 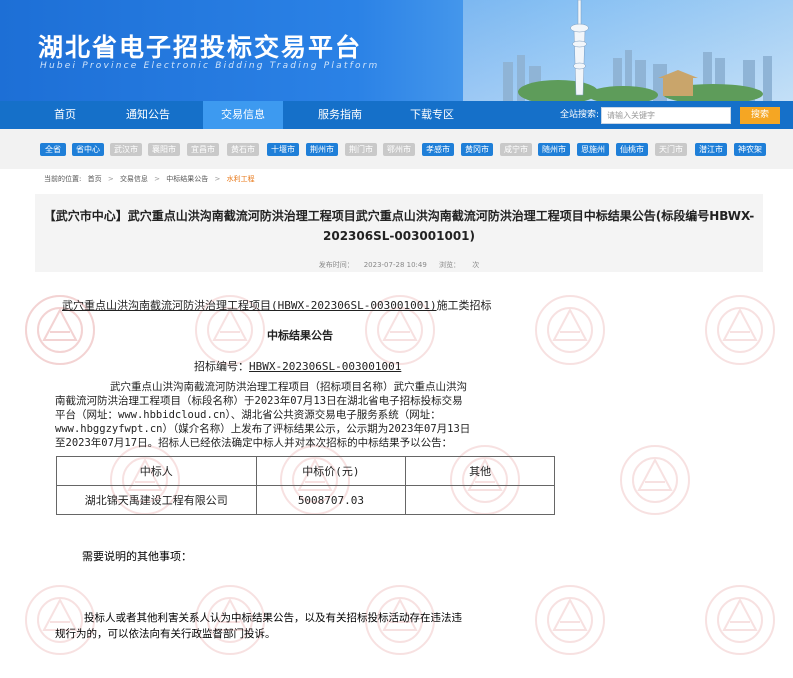 I want to click on region-filter-item: 省中心, so click(x=88, y=149).